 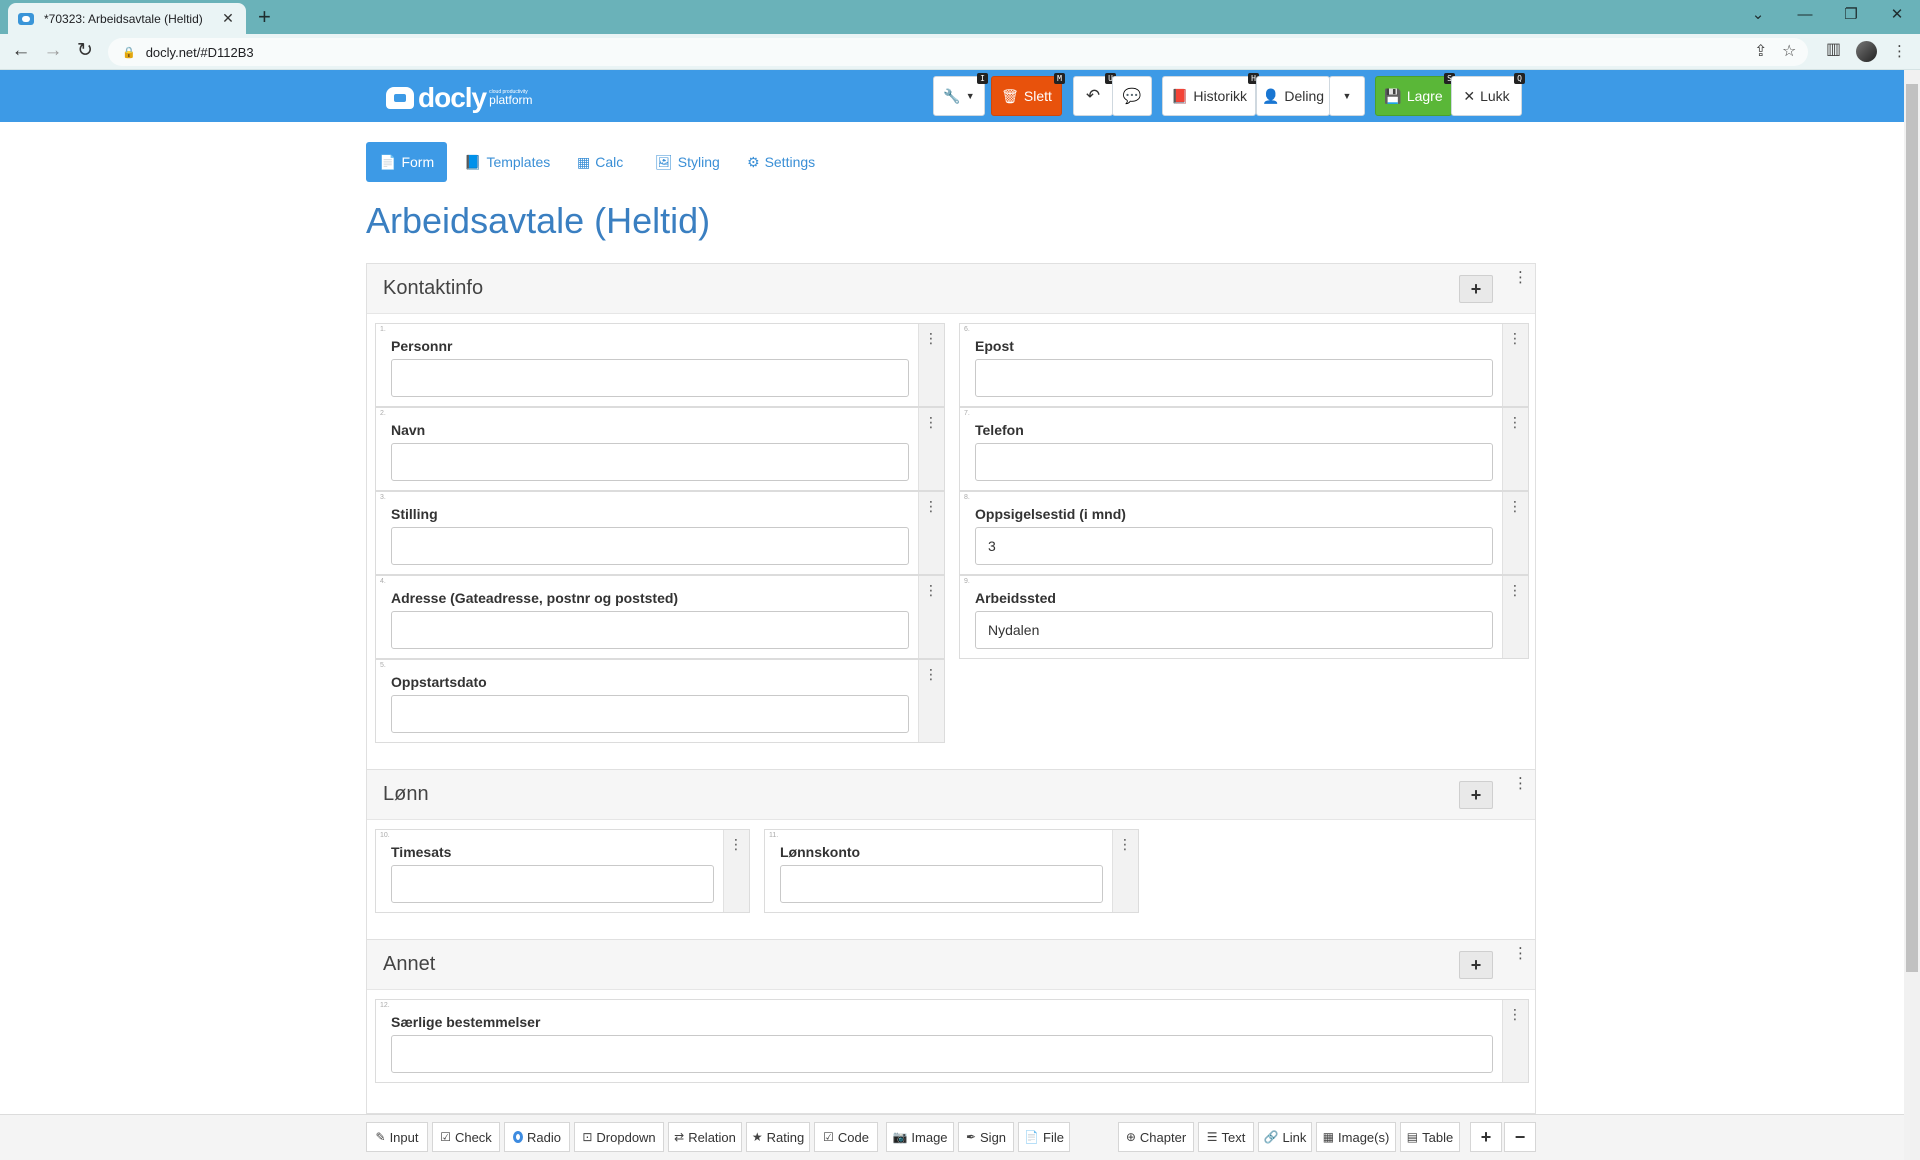 I want to click on zoom-in-button: +, so click(x=1486, y=1137).